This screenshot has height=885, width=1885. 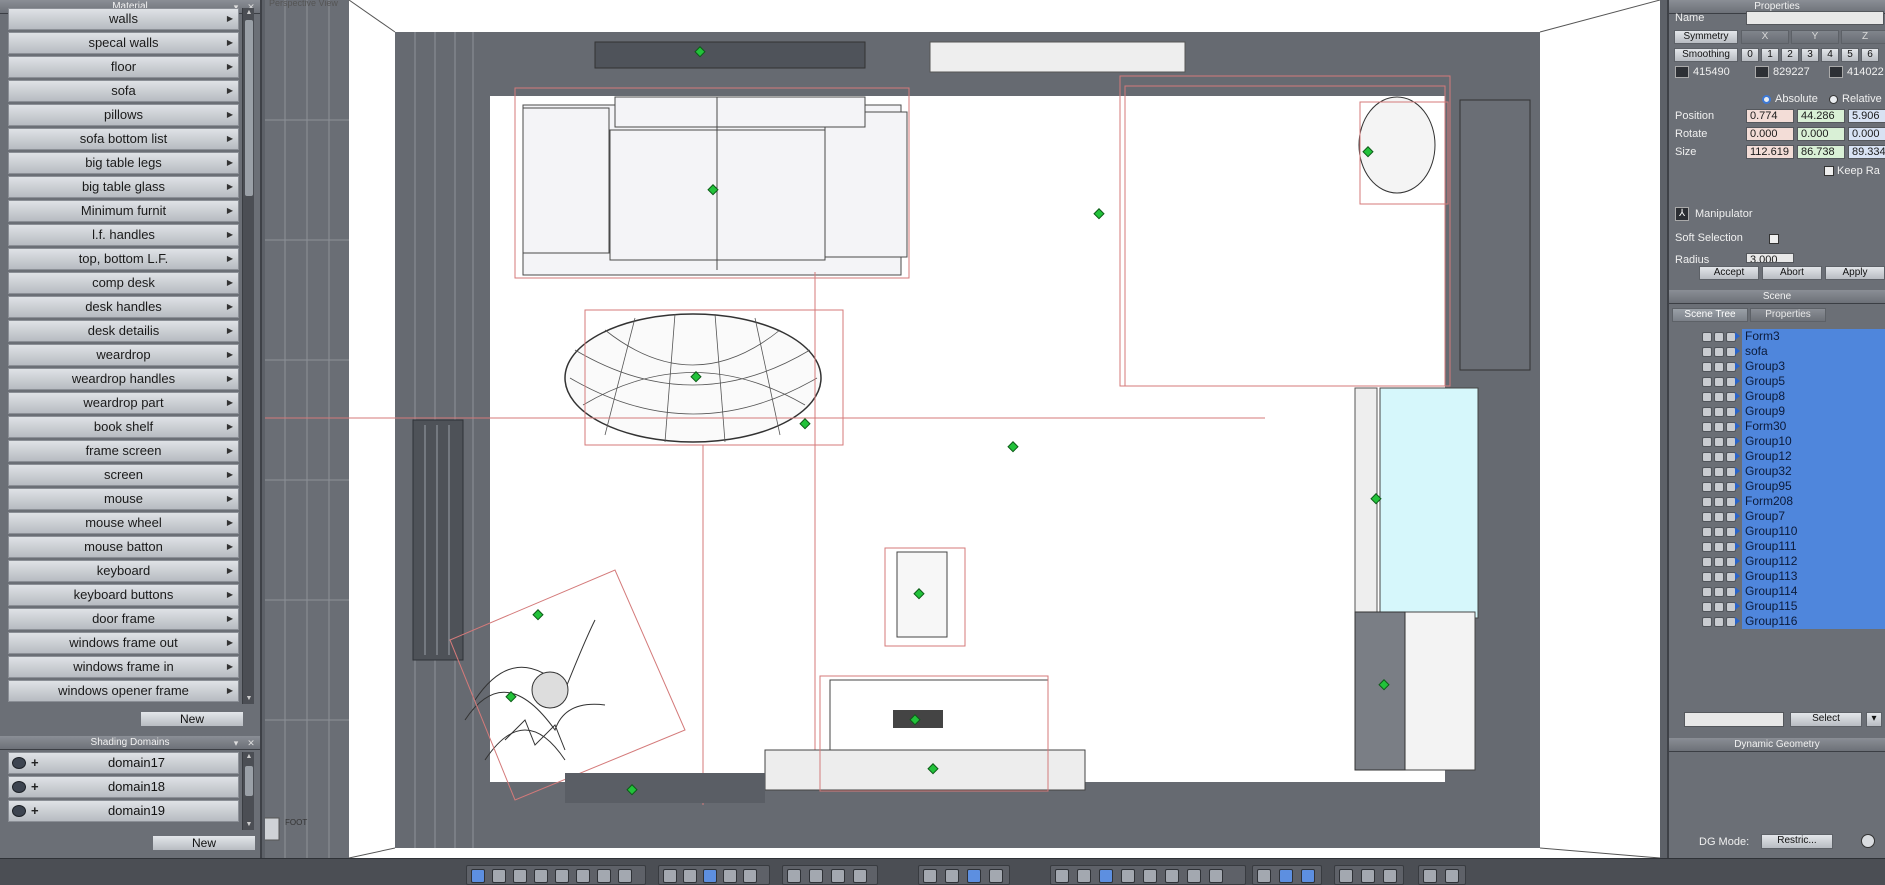 What do you see at coordinates (1172, 876) in the screenshot?
I see `smooth-sphere-icon` at bounding box center [1172, 876].